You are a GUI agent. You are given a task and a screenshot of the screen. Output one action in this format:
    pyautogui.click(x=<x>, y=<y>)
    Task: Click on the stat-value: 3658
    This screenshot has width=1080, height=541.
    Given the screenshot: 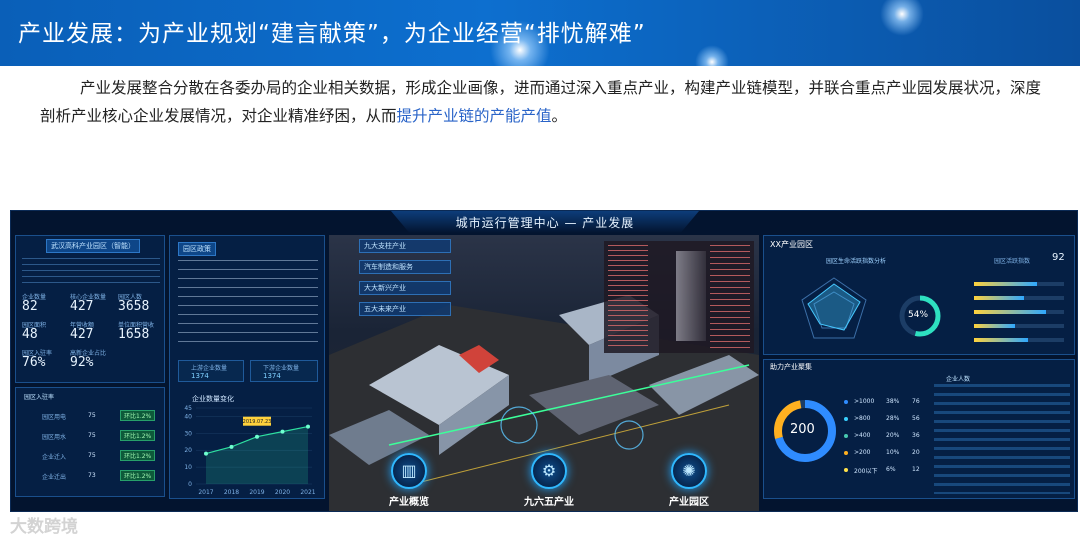 What is the action you would take?
    pyautogui.click(x=134, y=306)
    